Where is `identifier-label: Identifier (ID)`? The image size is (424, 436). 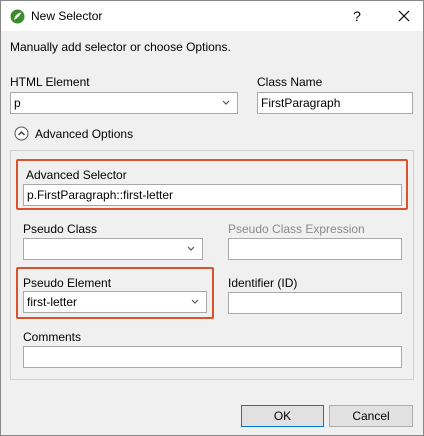
identifier-label: Identifier (ID) is located at coordinates (263, 283).